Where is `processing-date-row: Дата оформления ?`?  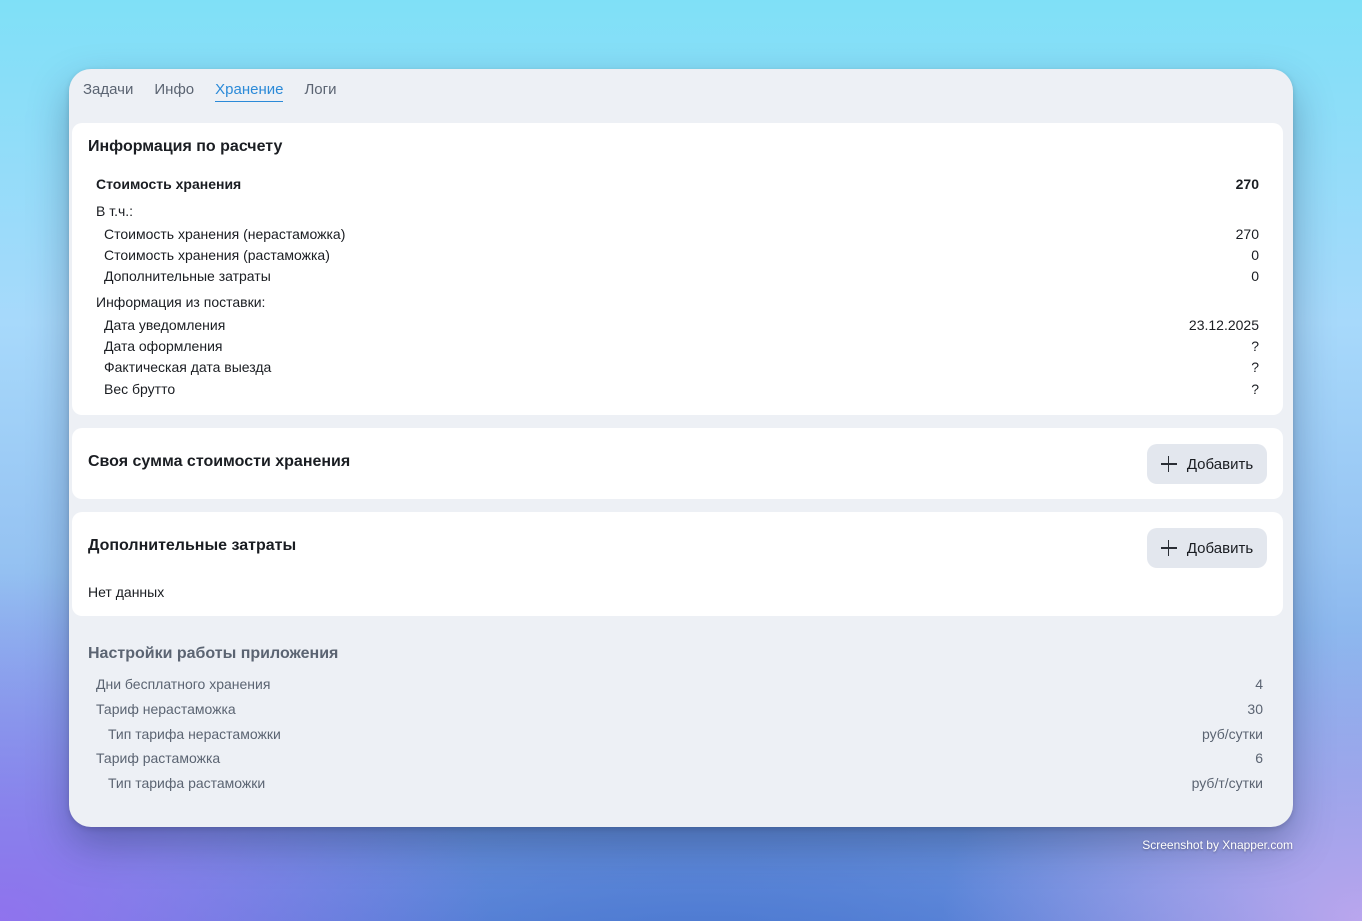
processing-date-row: Дата оформления ? is located at coordinates (681, 346).